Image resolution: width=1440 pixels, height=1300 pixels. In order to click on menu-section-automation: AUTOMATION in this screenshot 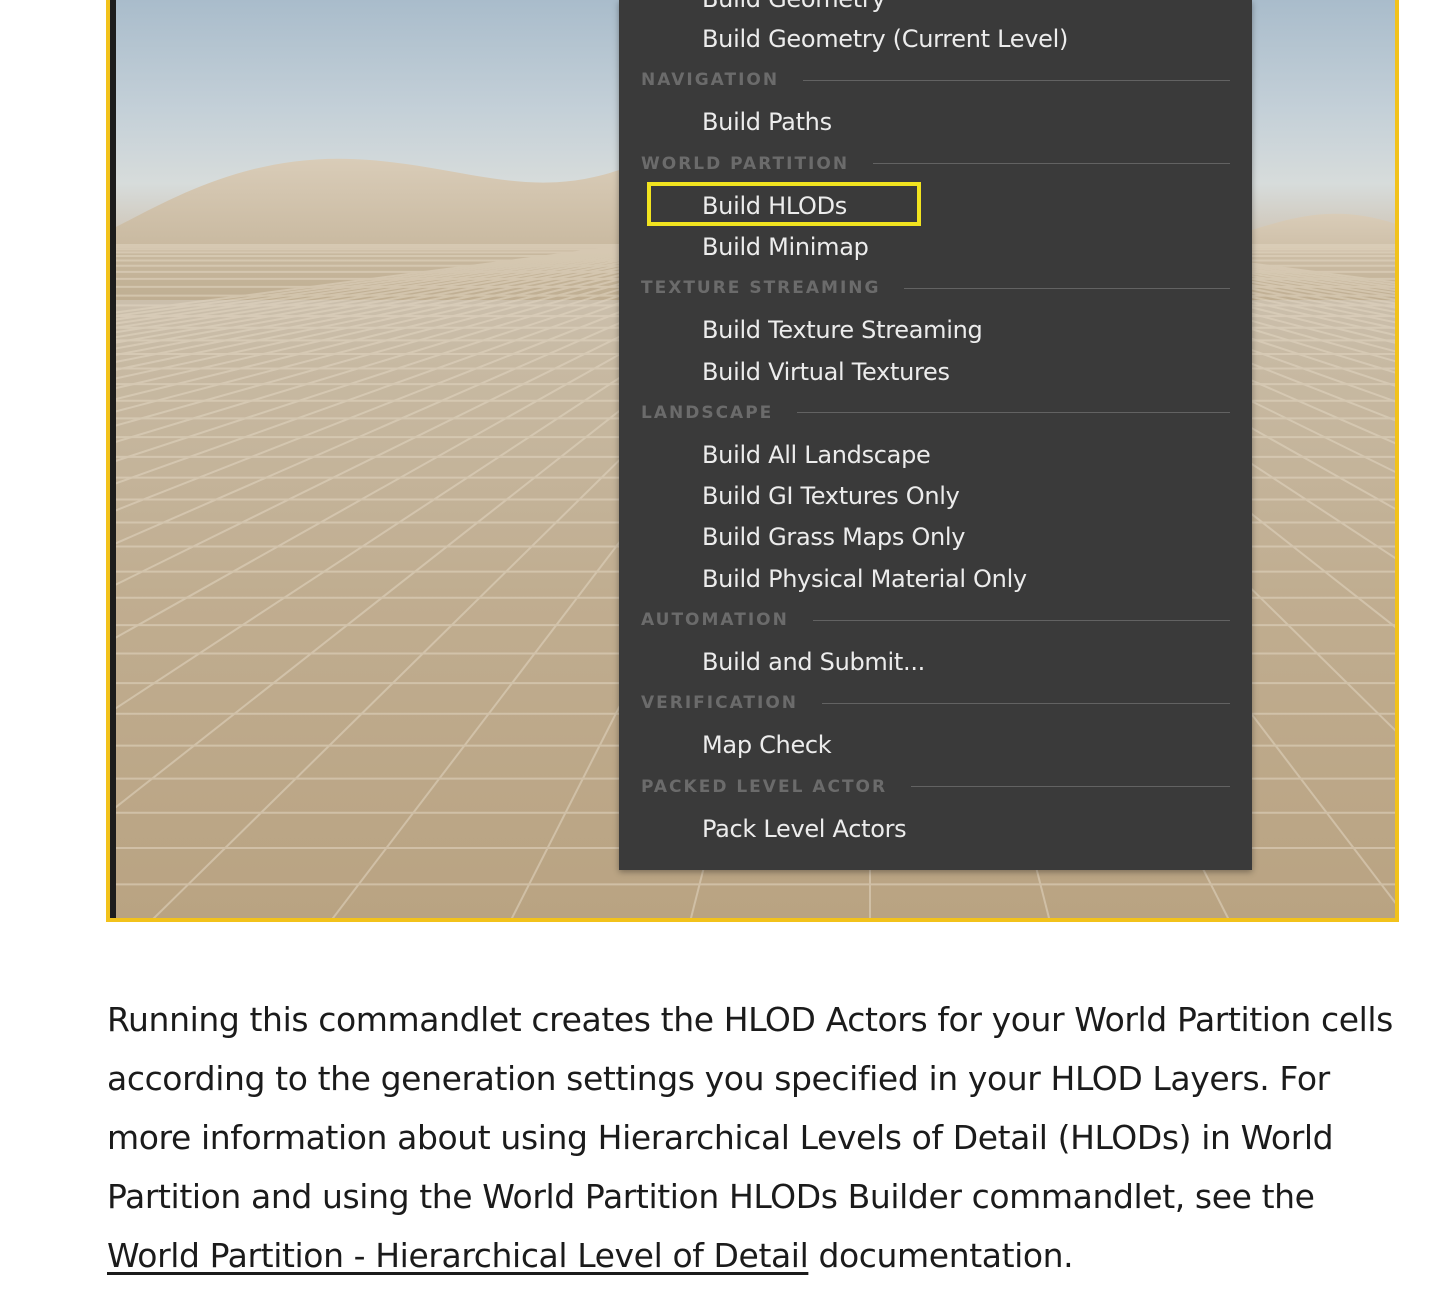, I will do `click(935, 620)`.